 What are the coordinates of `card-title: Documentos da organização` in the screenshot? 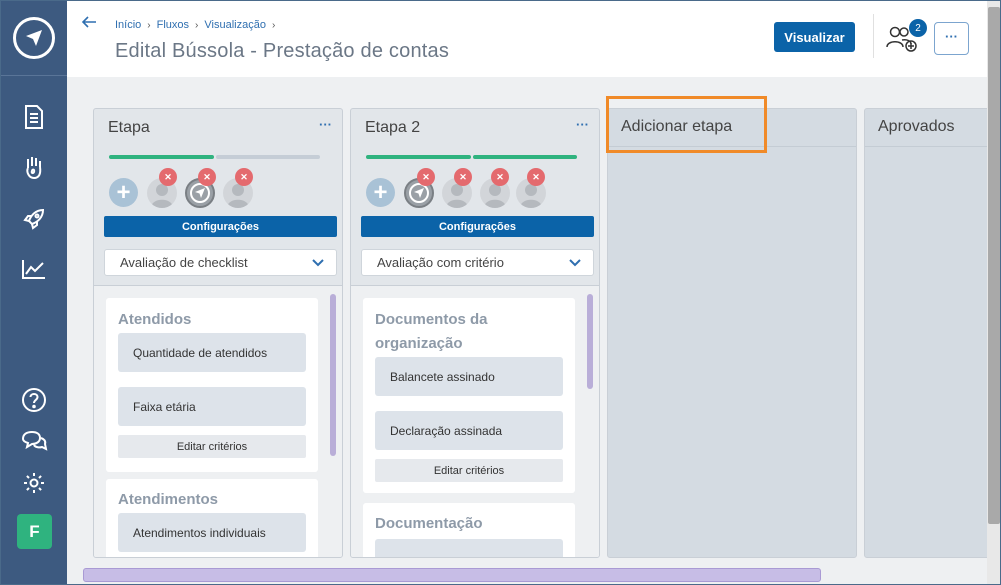 It's located at (431, 331).